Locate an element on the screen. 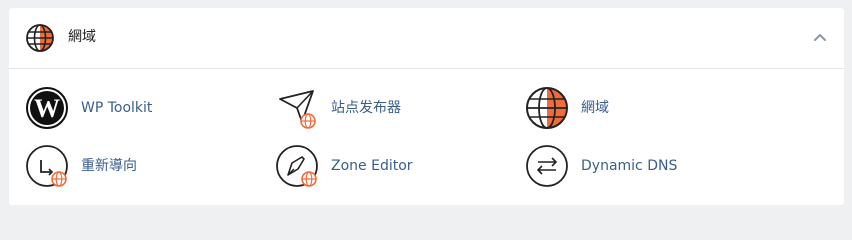 Image resolution: width=852 pixels, height=240 pixels. dynamic-dns-link: Dynamic DNS is located at coordinates (640, 166).